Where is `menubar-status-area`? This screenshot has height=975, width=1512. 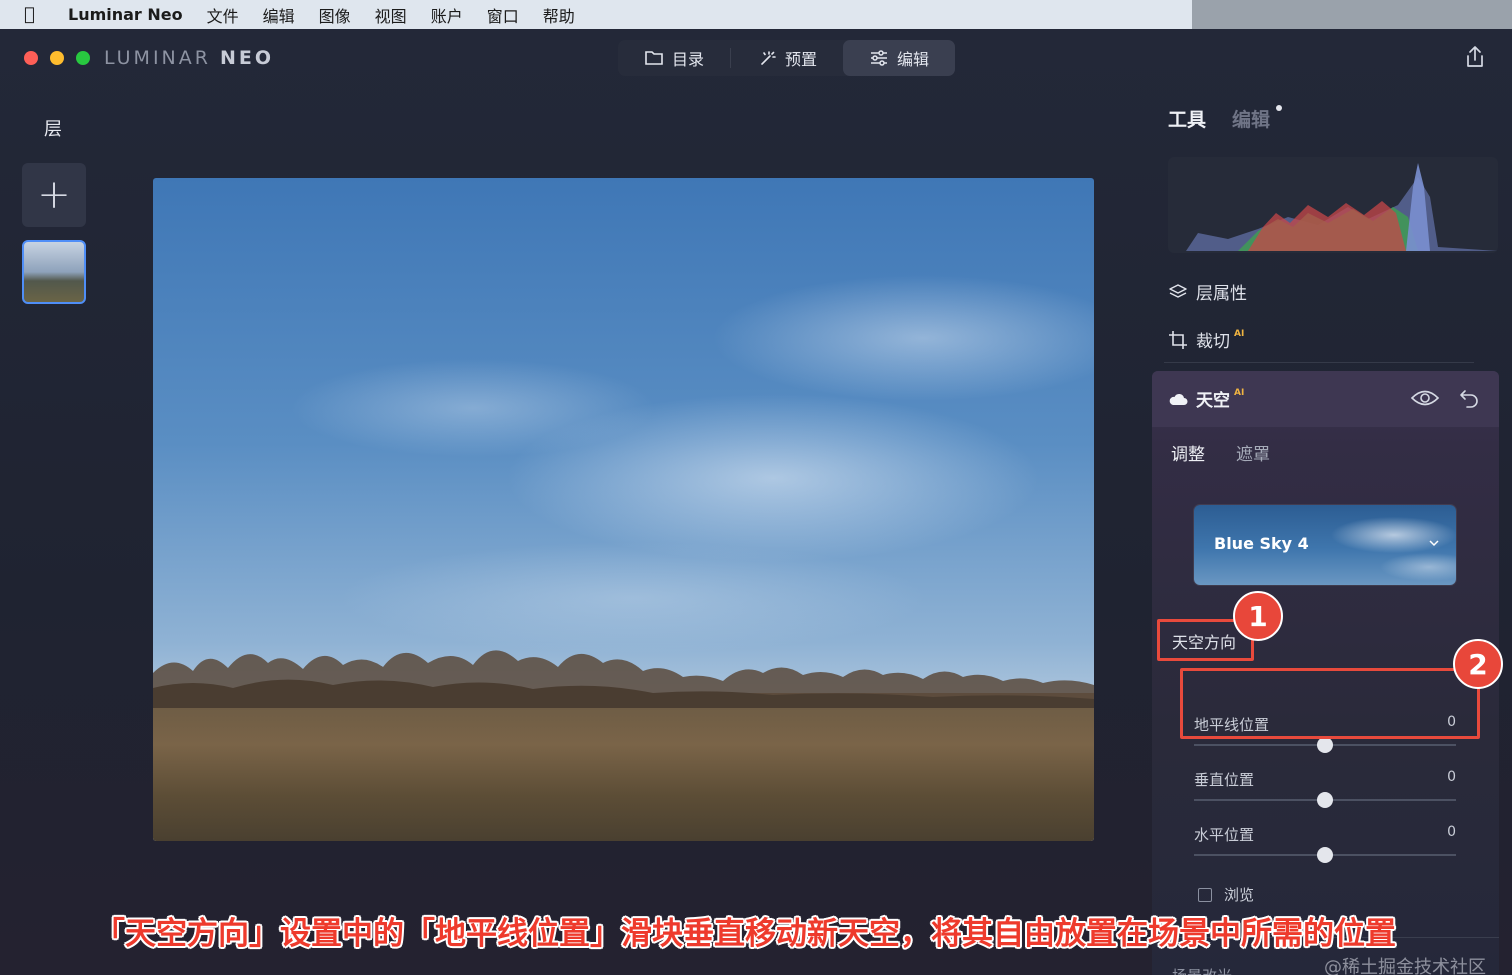 menubar-status-area is located at coordinates (1352, 14).